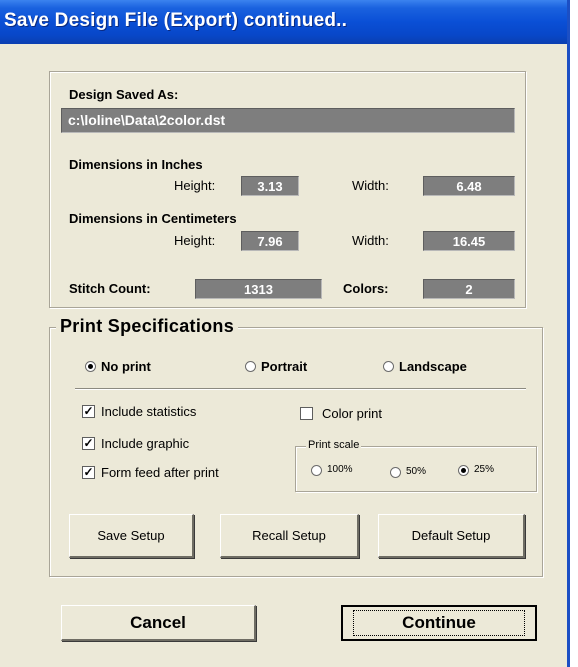 This screenshot has height=667, width=578. What do you see at coordinates (147, 326) in the screenshot?
I see `print-specifications-title: Print Specifications` at bounding box center [147, 326].